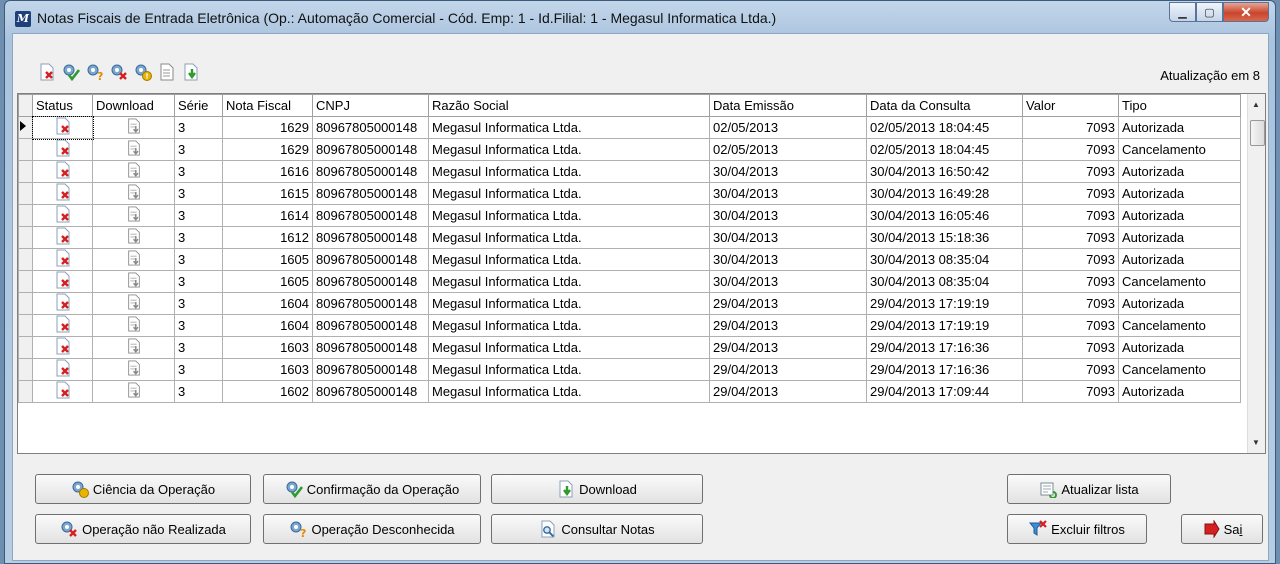 This screenshot has height=564, width=1280. Describe the element at coordinates (944, 259) in the screenshot. I see `cell-data-consulta: 30/04/2013 08:35:04` at that location.